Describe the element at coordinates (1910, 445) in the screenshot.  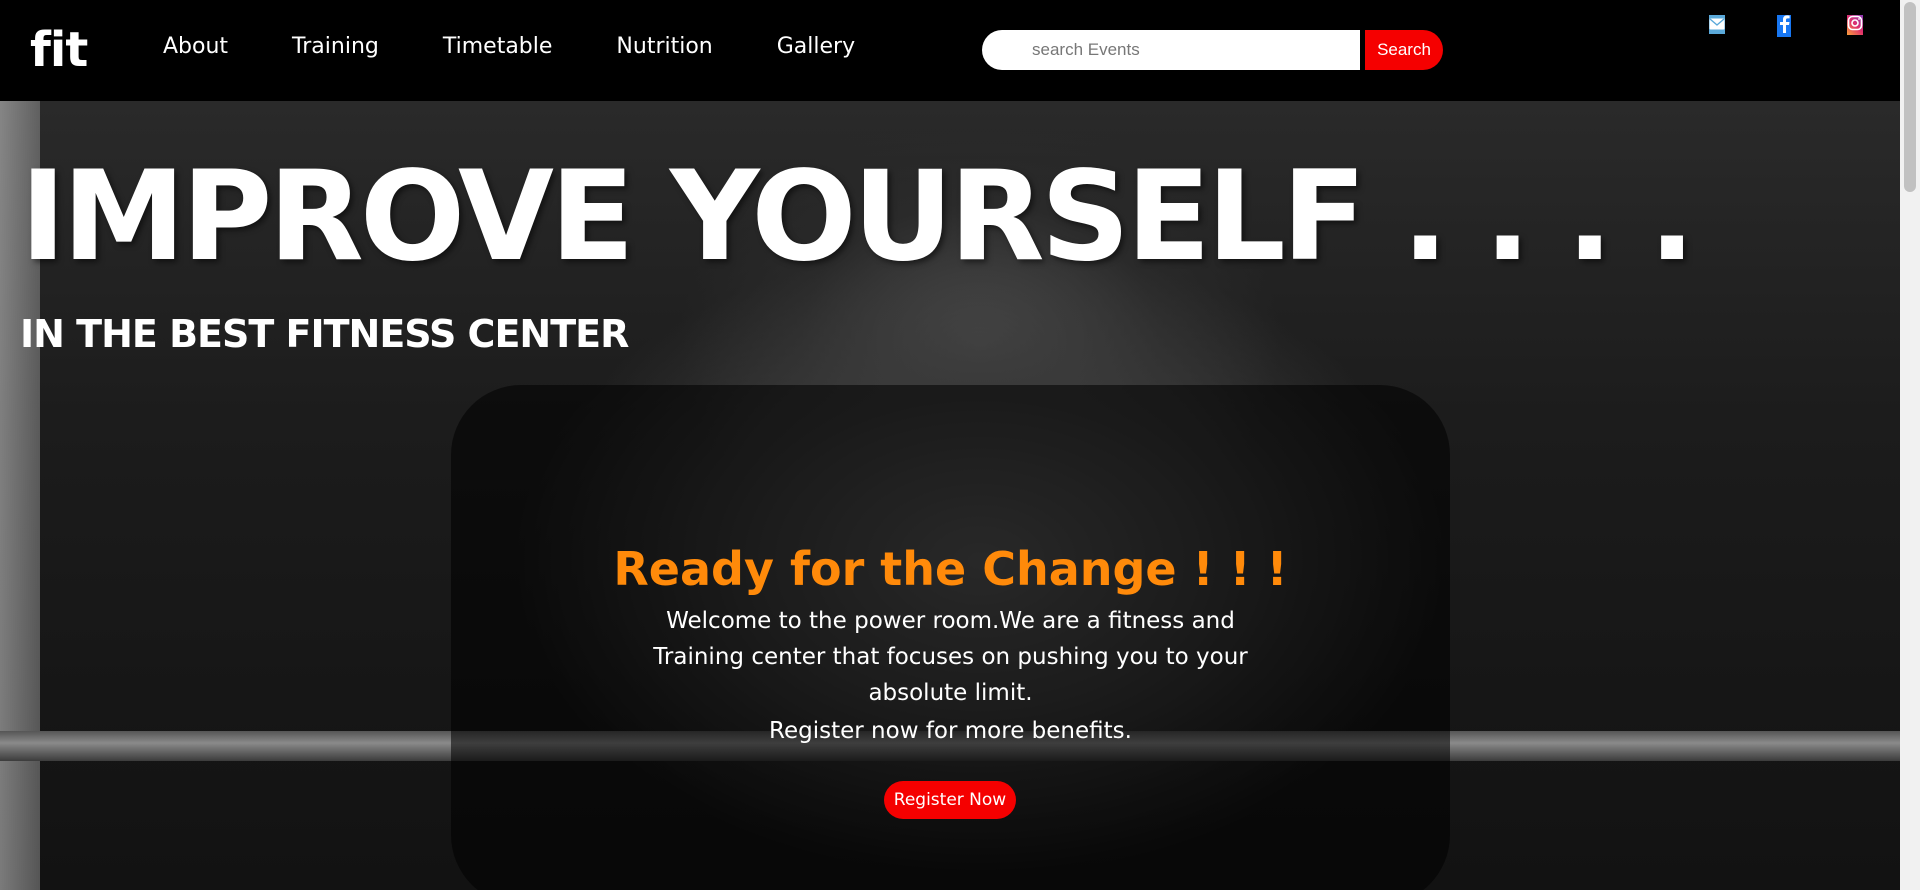
I see `page-scrollbar` at that location.